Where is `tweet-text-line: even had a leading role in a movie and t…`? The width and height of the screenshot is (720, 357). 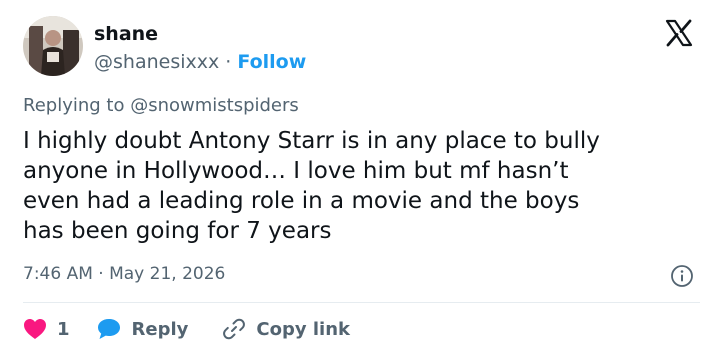
tweet-text-line: even had a leading role in a movie and t… is located at coordinates (301, 201).